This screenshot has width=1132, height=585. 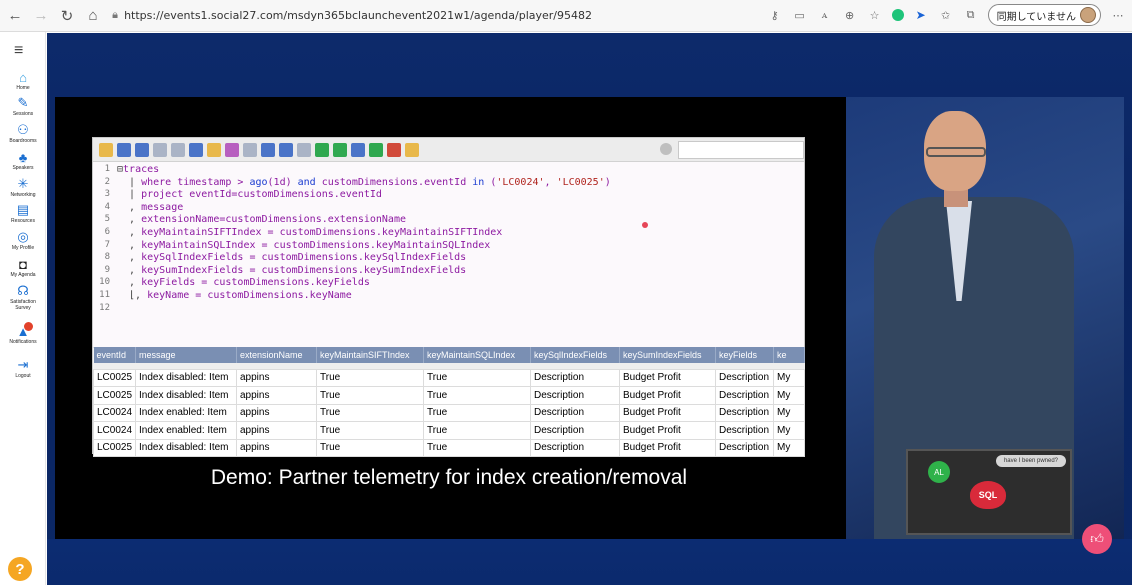 What do you see at coordinates (23, 81) in the screenshot?
I see `sidebar-item-home: ⌂ Home` at bounding box center [23, 81].